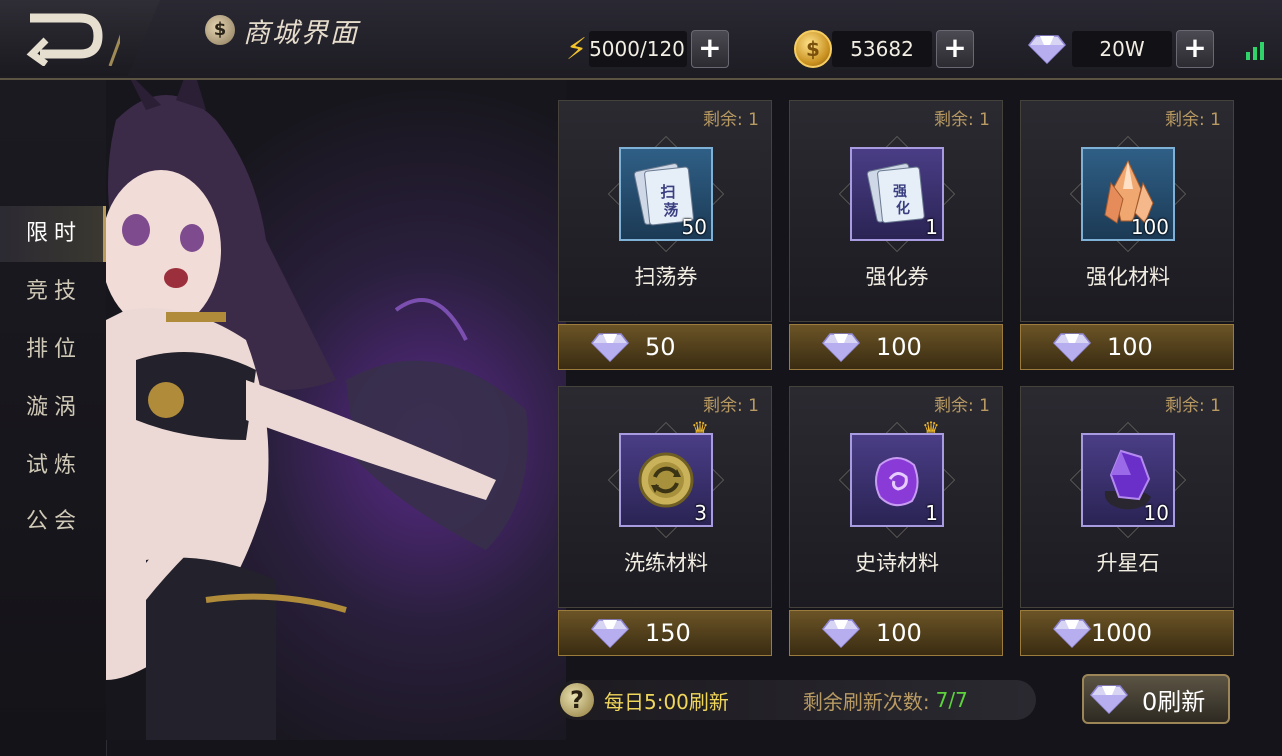 This screenshot has height=756, width=1282. What do you see at coordinates (666, 563) in the screenshot?
I see `item-name: 洗练材料` at bounding box center [666, 563].